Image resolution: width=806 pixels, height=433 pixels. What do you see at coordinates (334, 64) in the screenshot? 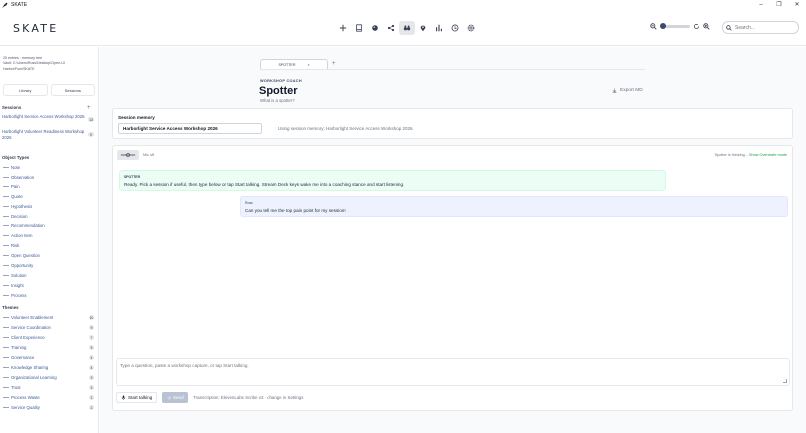
I see `new-tab-button: +` at bounding box center [334, 64].